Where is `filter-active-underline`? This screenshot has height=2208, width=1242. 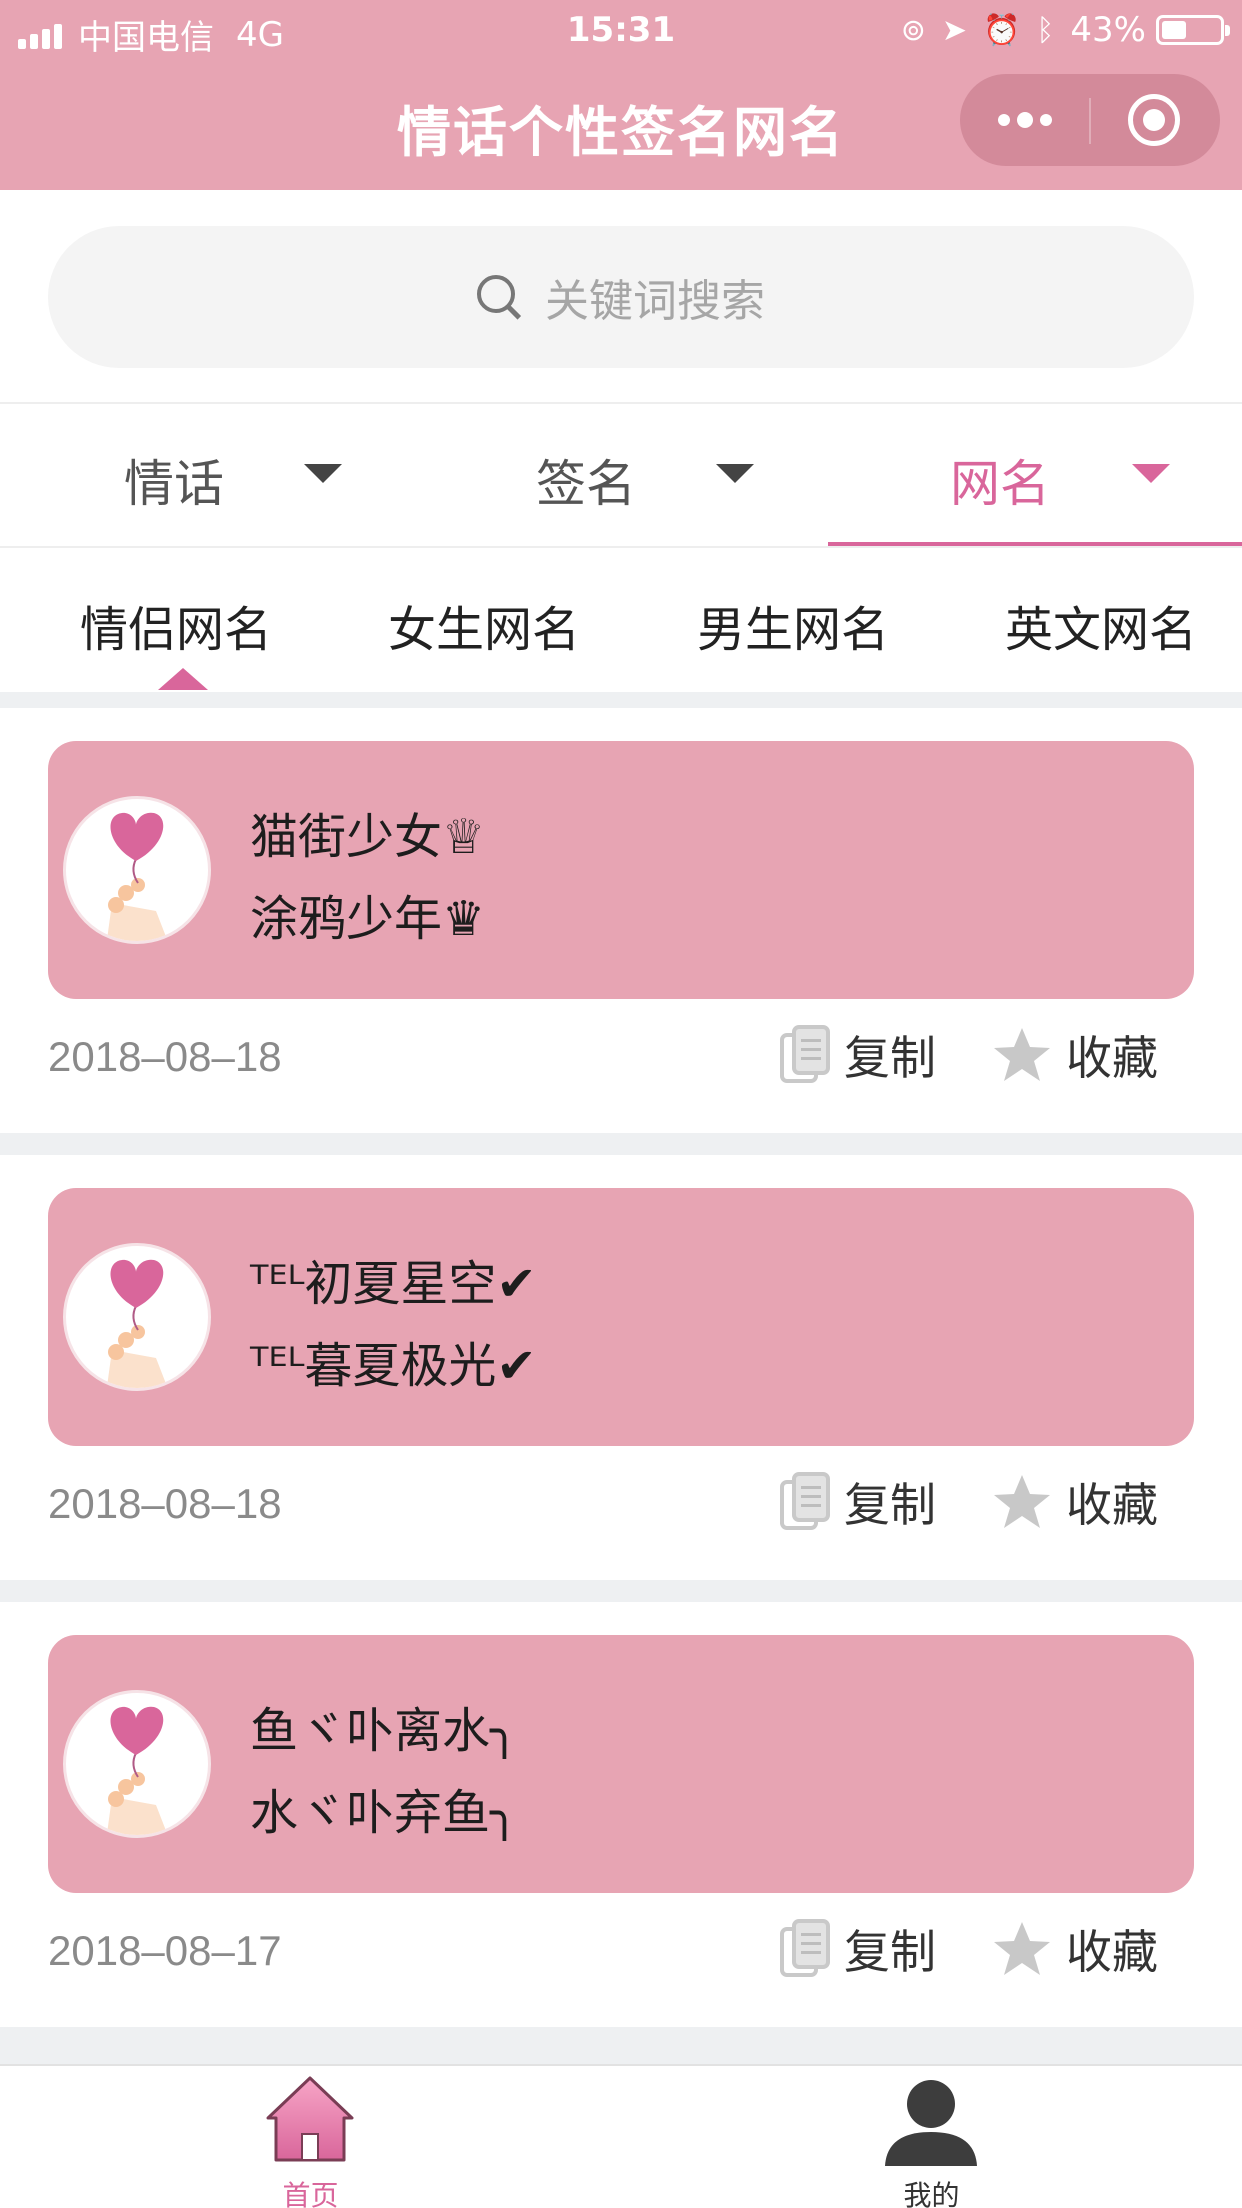 filter-active-underline is located at coordinates (1035, 544).